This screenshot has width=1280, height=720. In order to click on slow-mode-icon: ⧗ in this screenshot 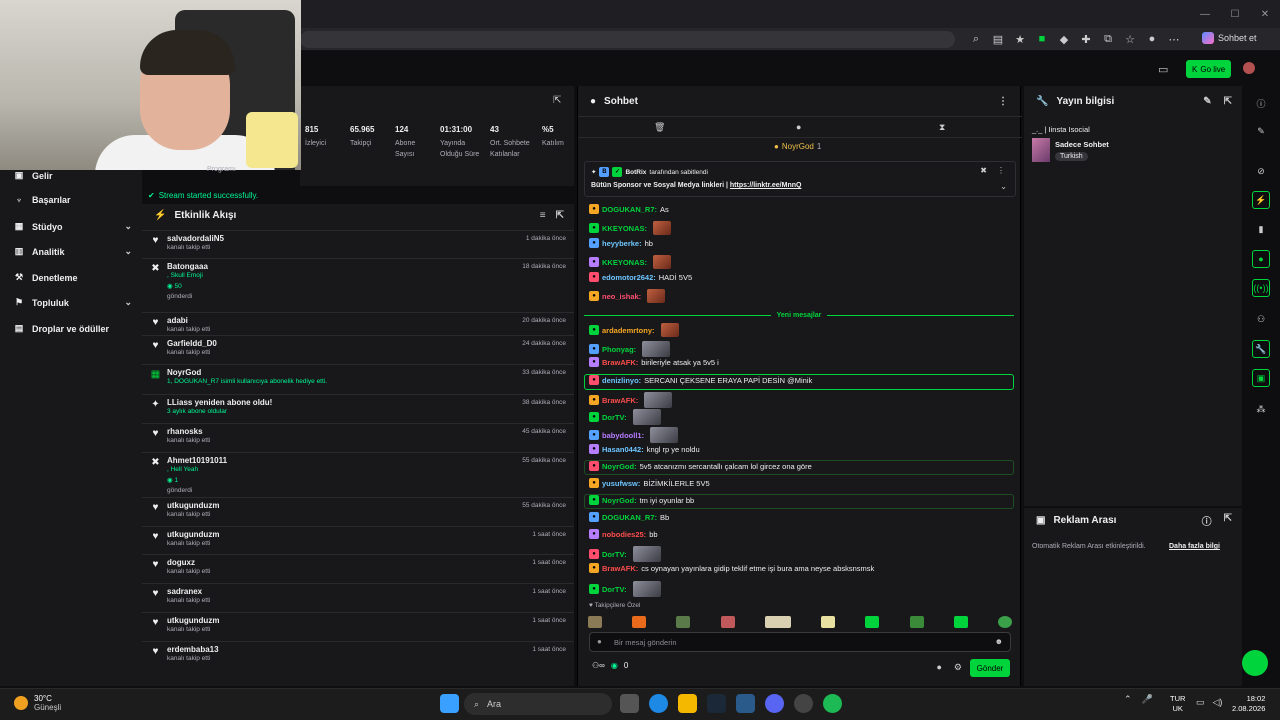, I will do `click(942, 127)`.